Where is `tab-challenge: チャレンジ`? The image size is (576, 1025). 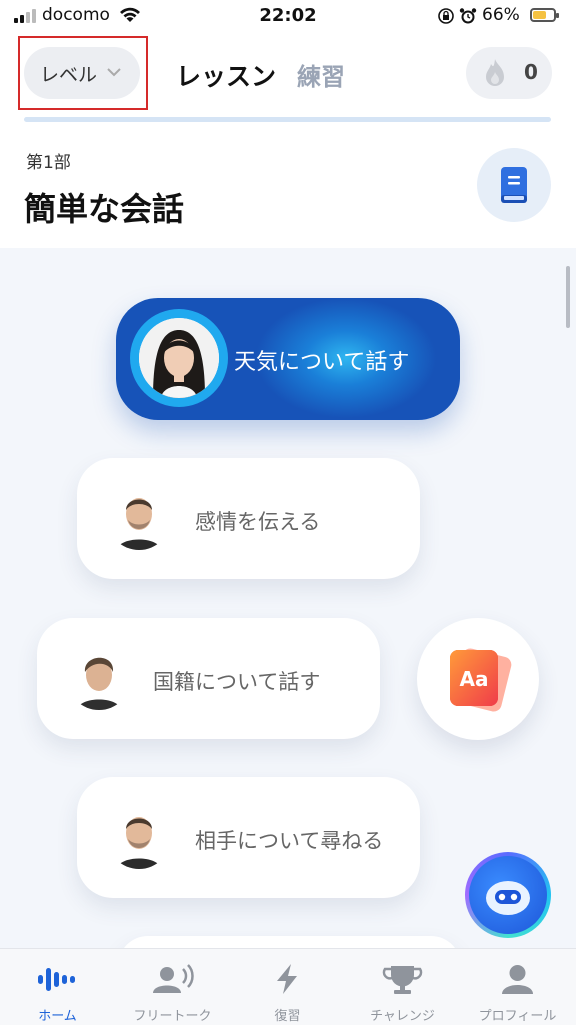 tab-challenge: チャレンジ is located at coordinates (402, 987).